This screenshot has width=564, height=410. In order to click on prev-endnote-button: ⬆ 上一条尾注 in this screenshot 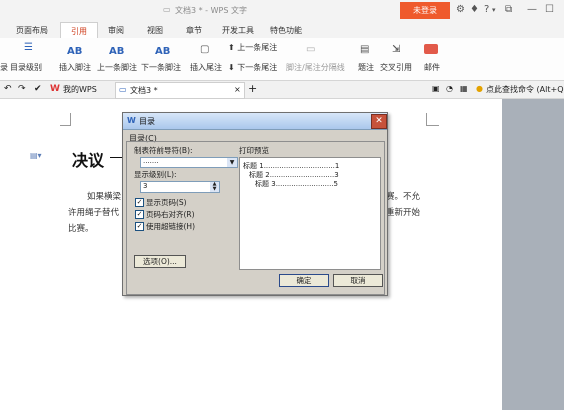, I will do `click(252, 47)`.